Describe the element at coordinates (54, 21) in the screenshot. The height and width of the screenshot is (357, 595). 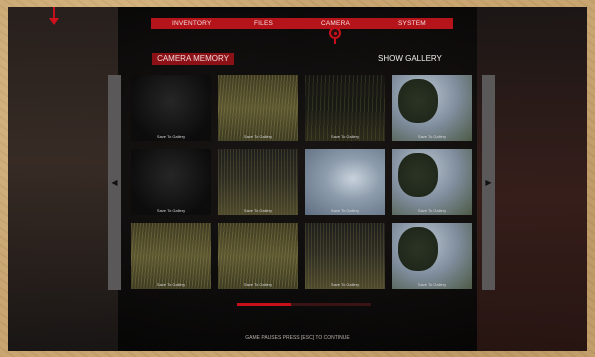
I see `arrow-down-icon` at that location.